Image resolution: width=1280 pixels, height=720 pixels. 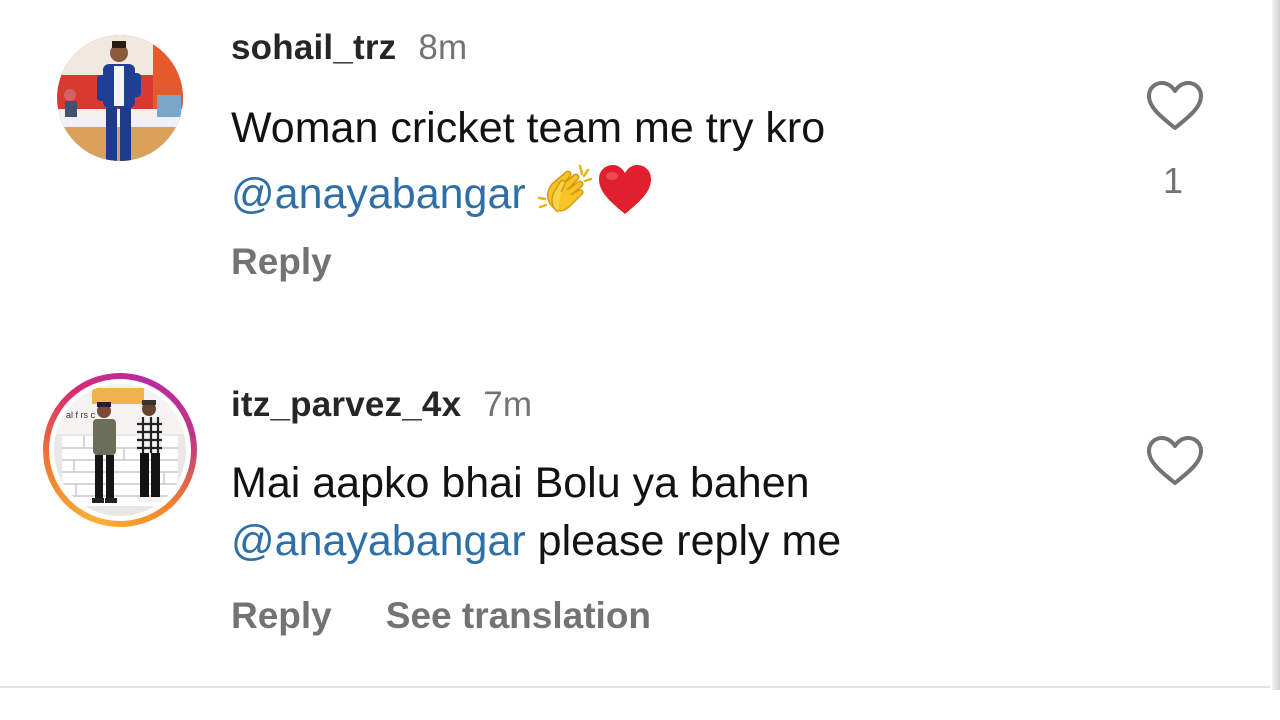 What do you see at coordinates (624, 189) in the screenshot?
I see `red-heart-icon` at bounding box center [624, 189].